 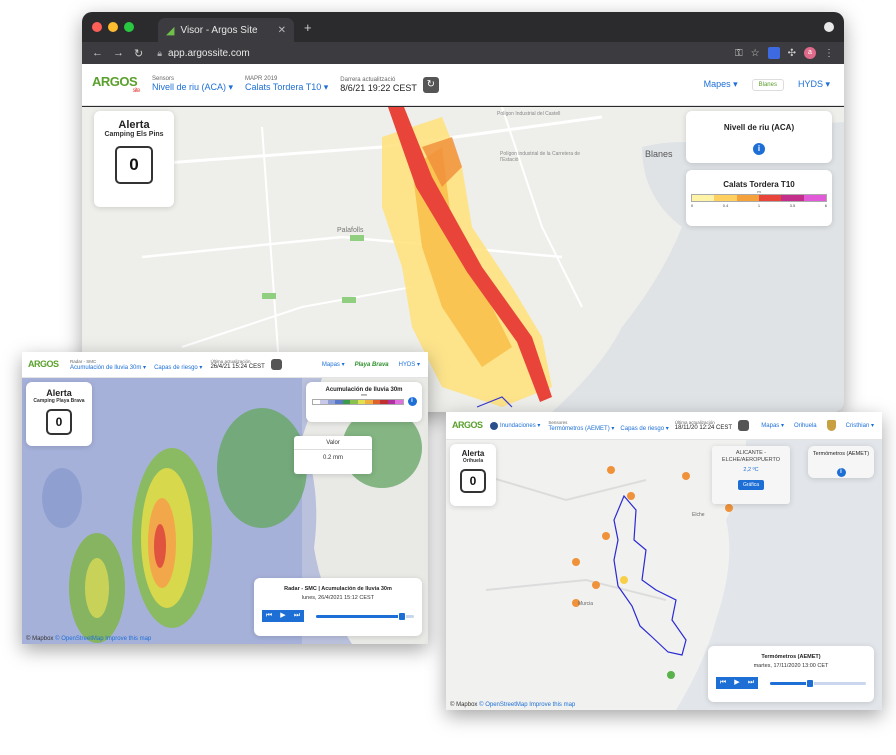 I want to click on thermo-info-icon: i, so click(x=841, y=472).